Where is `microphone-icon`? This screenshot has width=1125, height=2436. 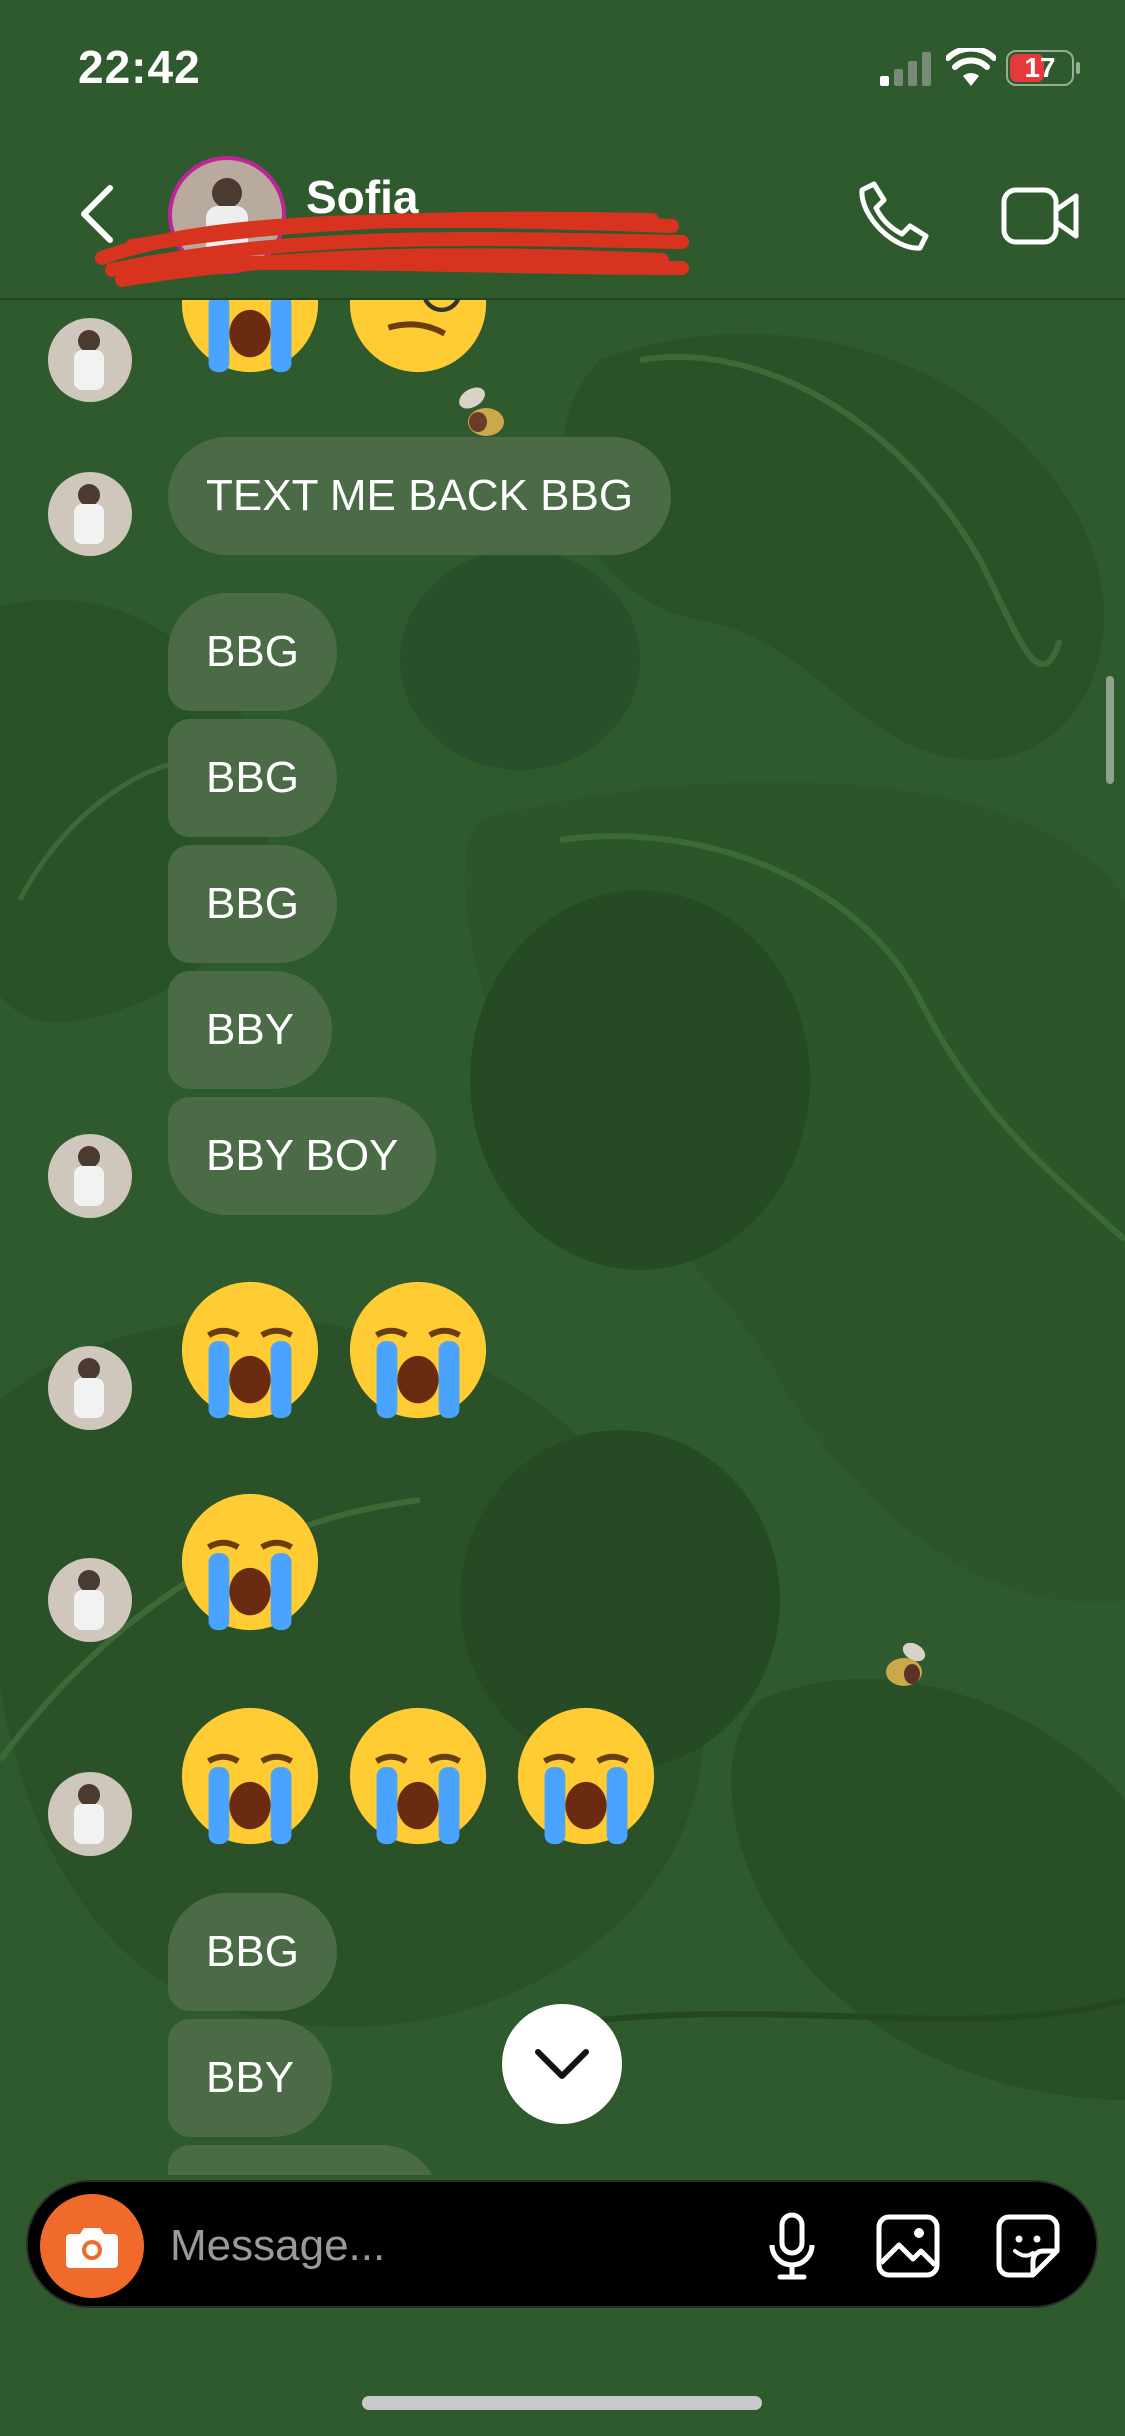
microphone-icon is located at coordinates (792, 2246).